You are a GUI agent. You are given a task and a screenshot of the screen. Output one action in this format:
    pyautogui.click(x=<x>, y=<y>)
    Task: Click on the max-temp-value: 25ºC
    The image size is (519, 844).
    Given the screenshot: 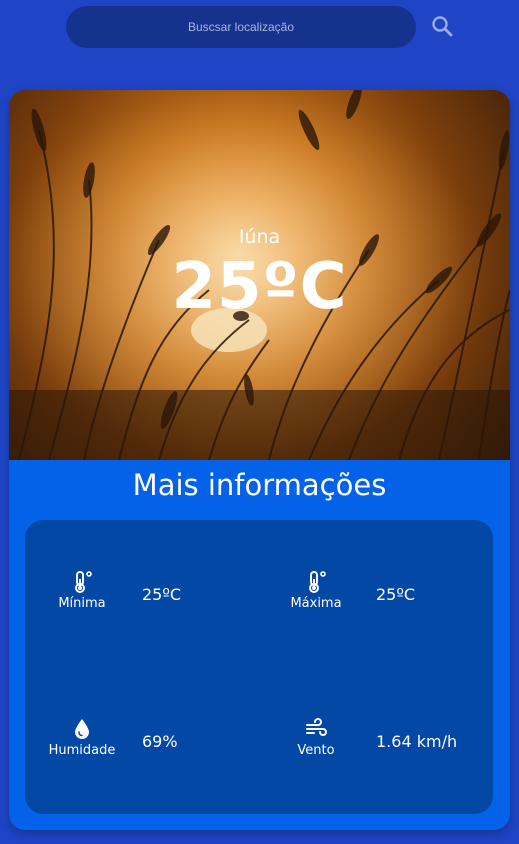 What is the action you would take?
    pyautogui.click(x=396, y=594)
    